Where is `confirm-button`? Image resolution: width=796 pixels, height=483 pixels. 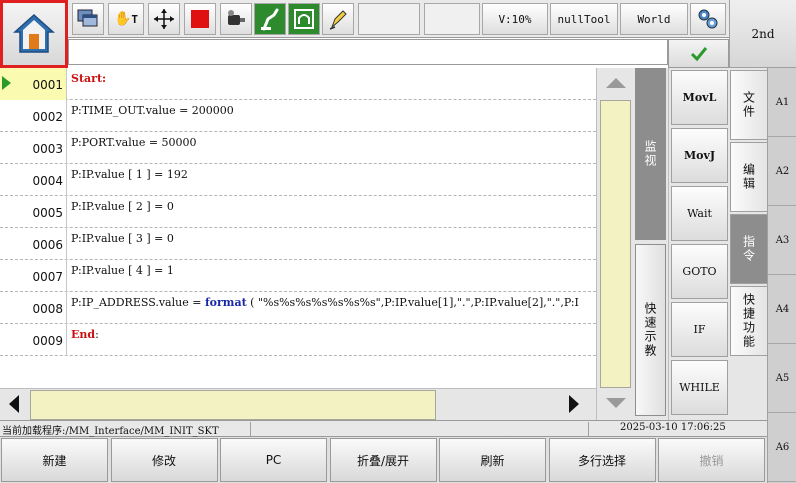
confirm-button is located at coordinates (698, 53).